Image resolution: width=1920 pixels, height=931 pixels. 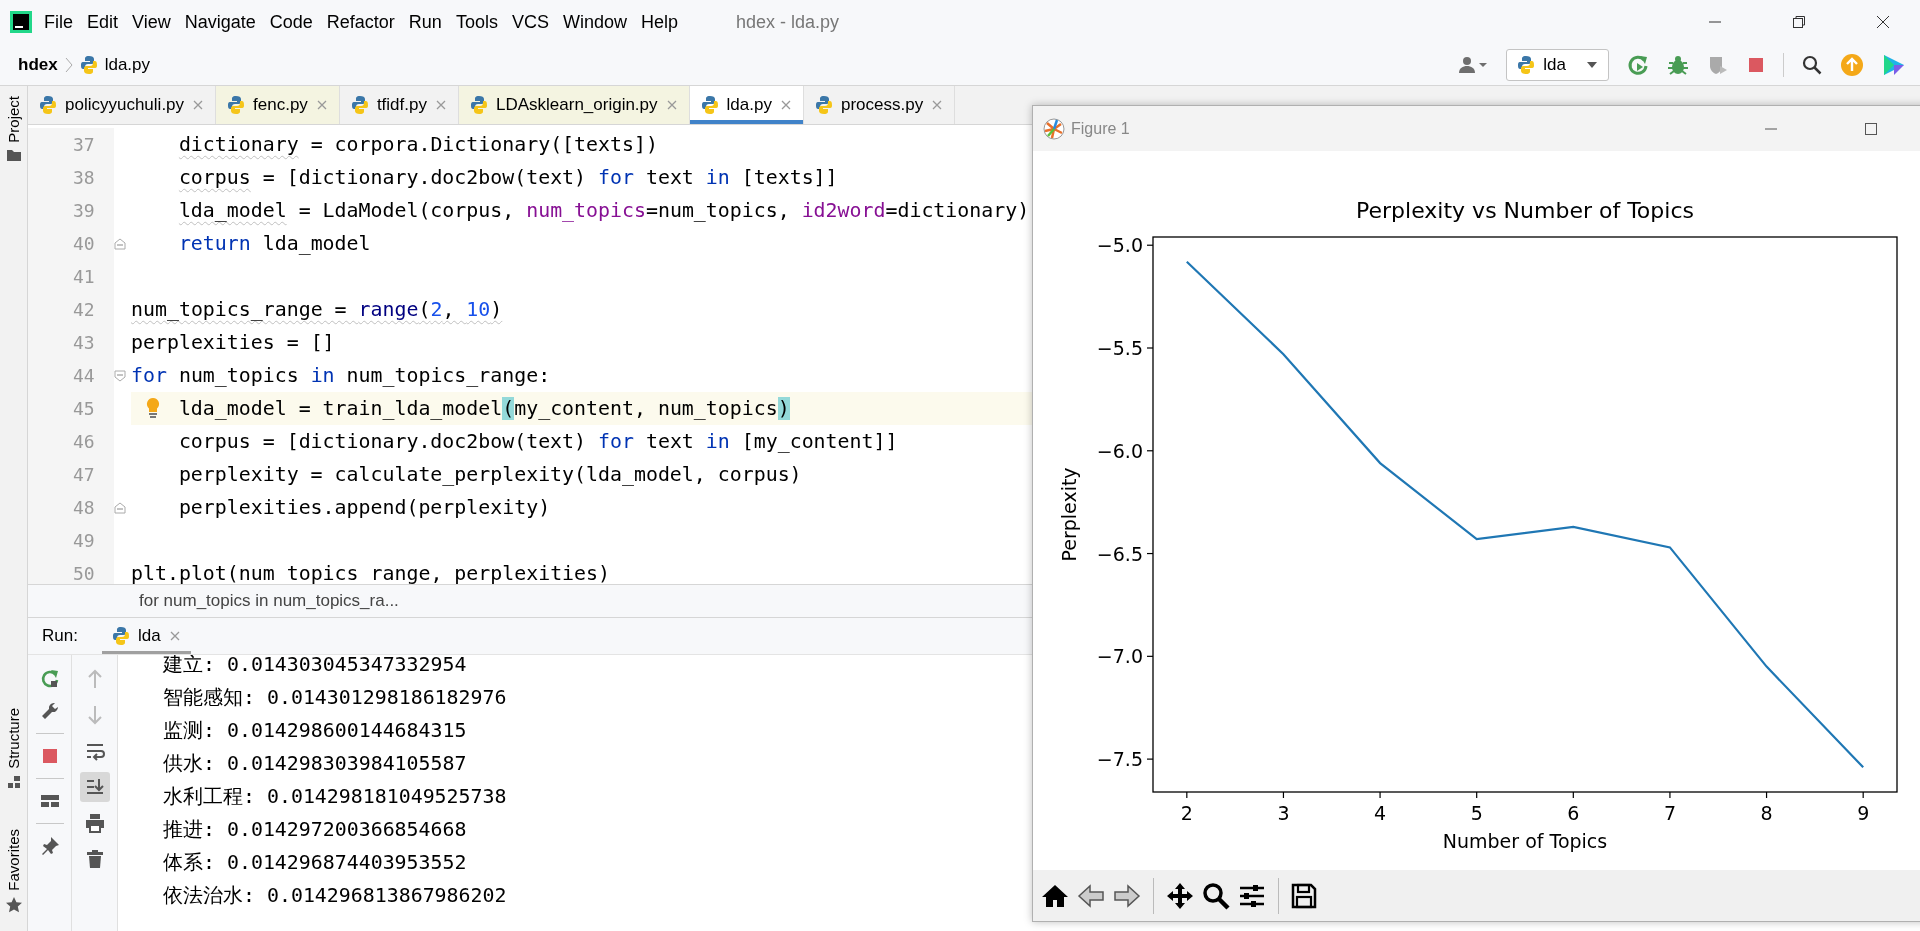 What do you see at coordinates (13, 905) in the screenshot?
I see `star-icon` at bounding box center [13, 905].